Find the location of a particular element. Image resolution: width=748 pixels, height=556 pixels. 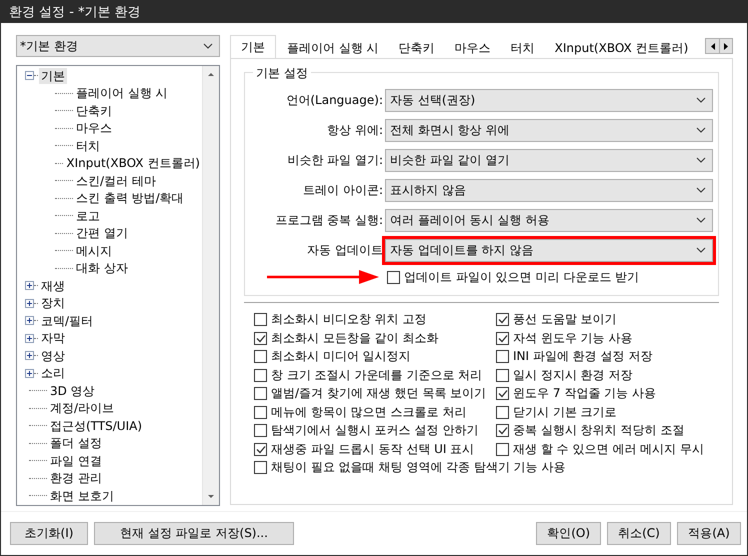

tab: 기본 is located at coordinates (253, 46).